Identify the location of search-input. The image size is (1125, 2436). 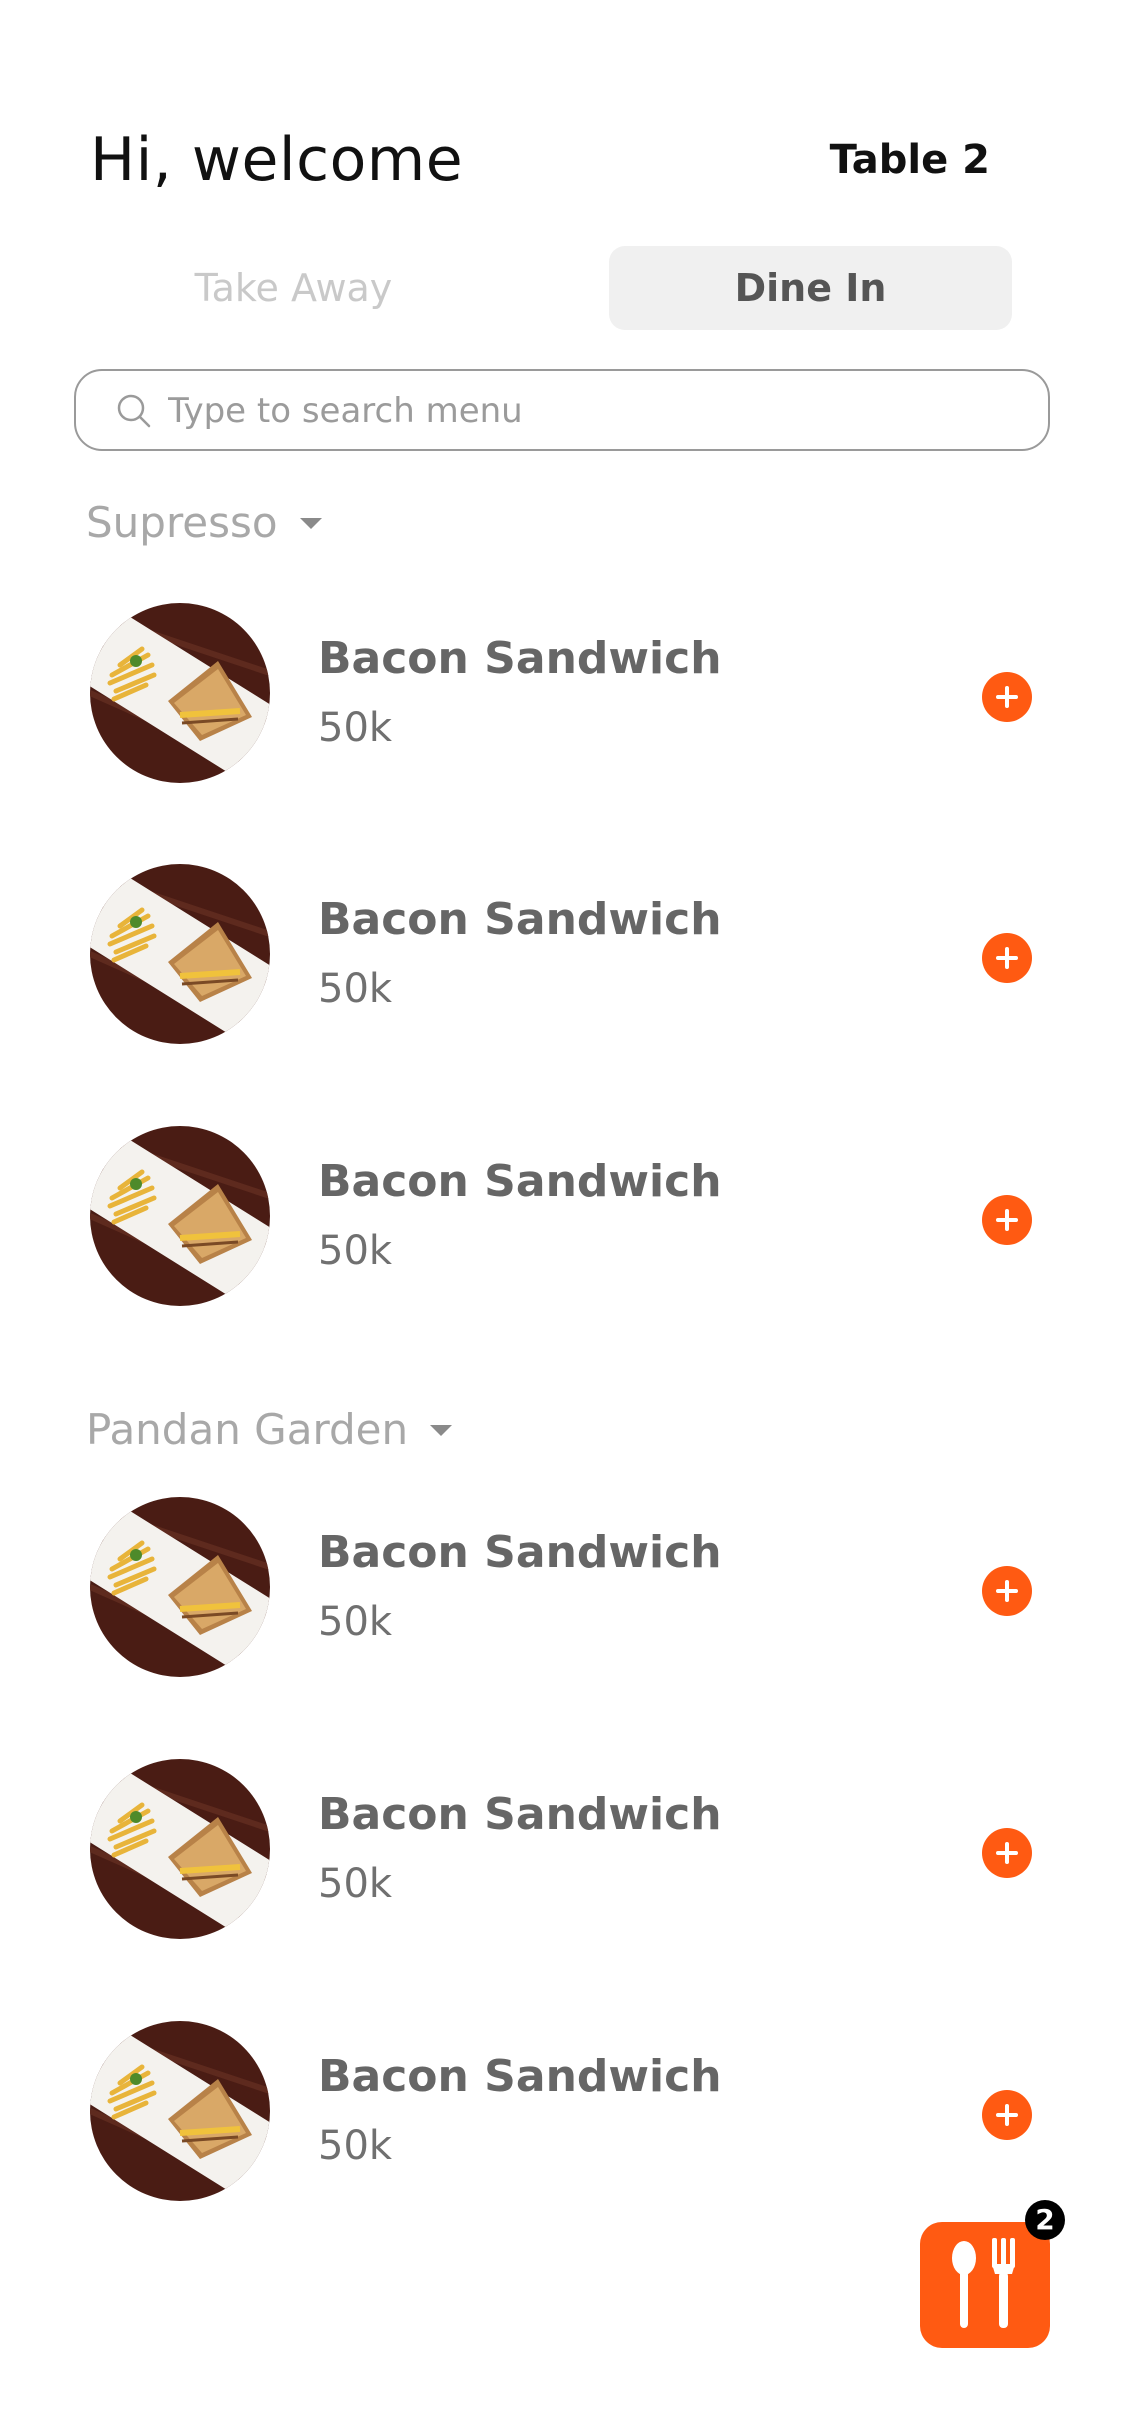
(588, 411).